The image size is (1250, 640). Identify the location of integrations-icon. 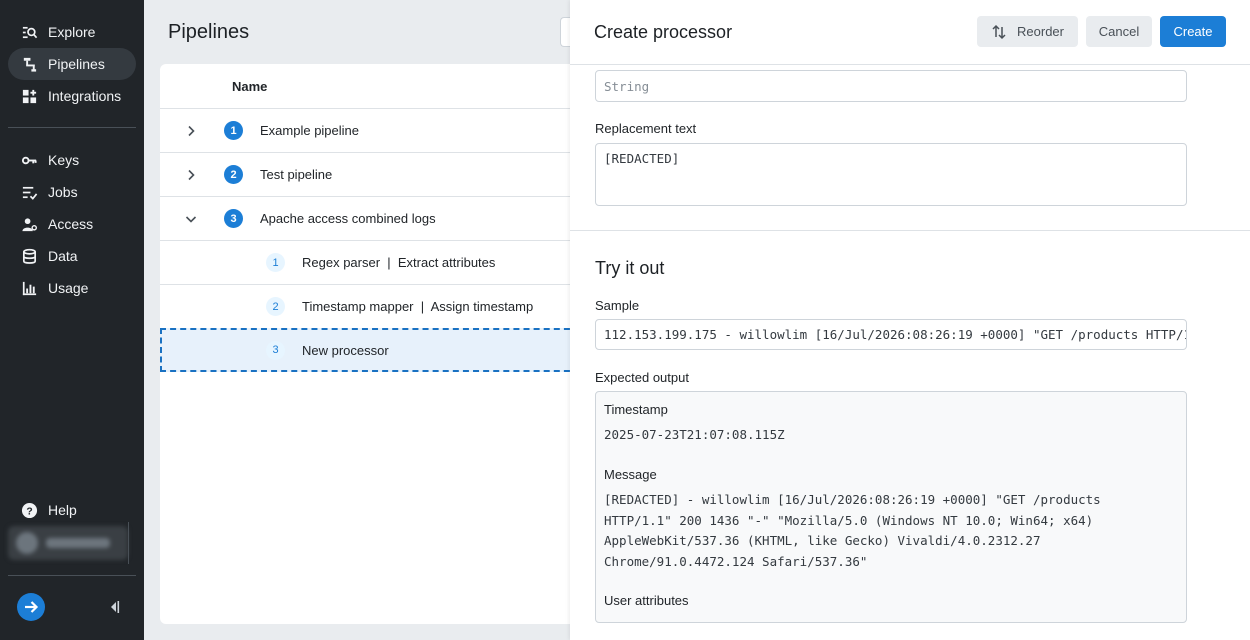
(29, 96).